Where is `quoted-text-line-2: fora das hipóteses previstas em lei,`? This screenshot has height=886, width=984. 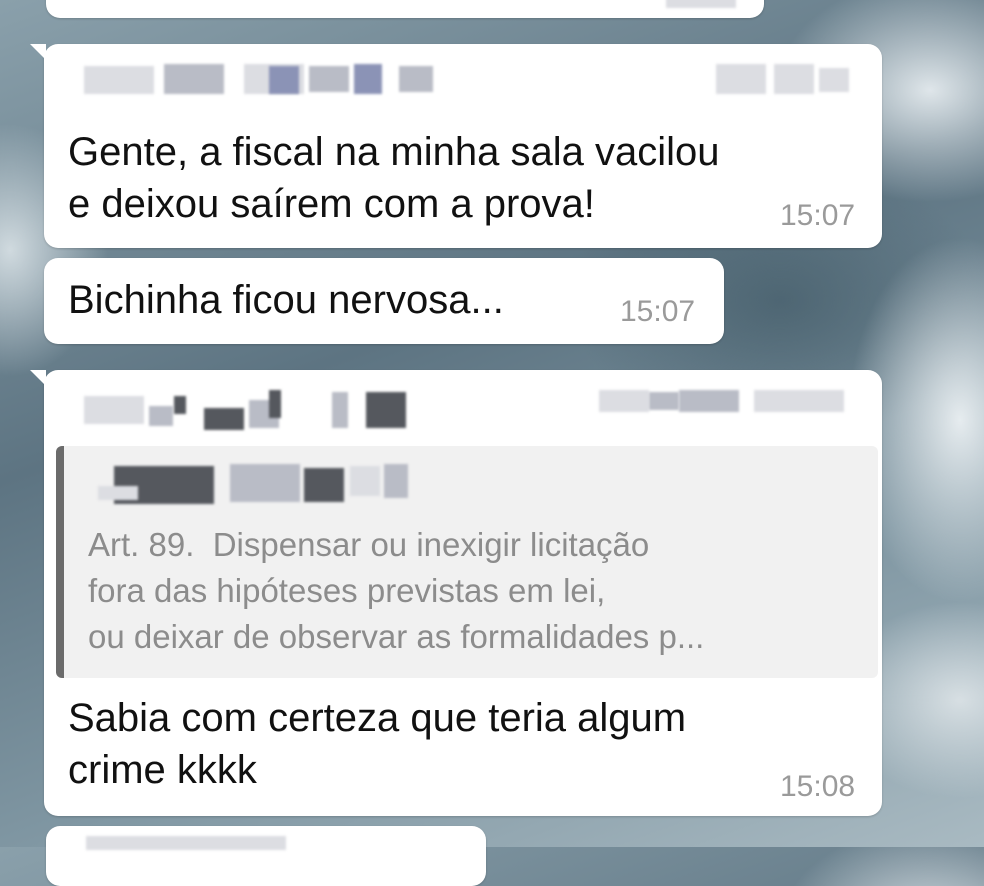
quoted-text-line-2: fora das hipóteses previstas em lei, is located at coordinates (347, 590).